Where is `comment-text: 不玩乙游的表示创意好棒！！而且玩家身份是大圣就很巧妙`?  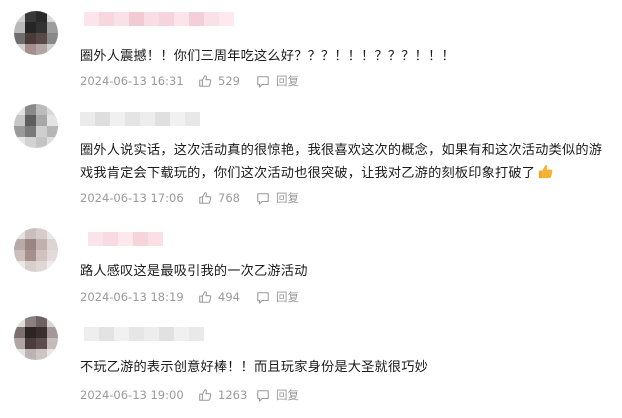
comment-text: 不玩乙游的表示创意好棒！！而且玩家身份是大圣就很巧妙 is located at coordinates (254, 367).